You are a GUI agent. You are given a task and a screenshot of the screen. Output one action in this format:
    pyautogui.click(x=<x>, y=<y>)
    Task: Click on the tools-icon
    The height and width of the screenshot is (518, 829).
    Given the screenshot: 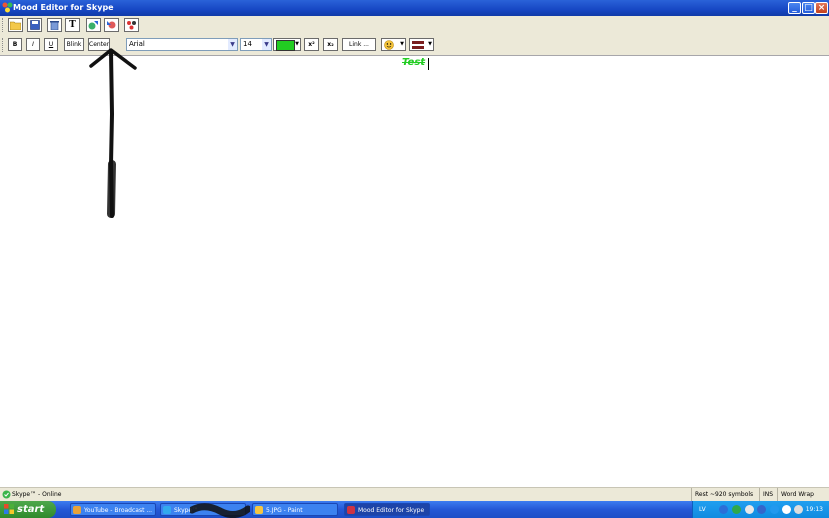 What is the action you would take?
    pyautogui.click(x=131, y=25)
    